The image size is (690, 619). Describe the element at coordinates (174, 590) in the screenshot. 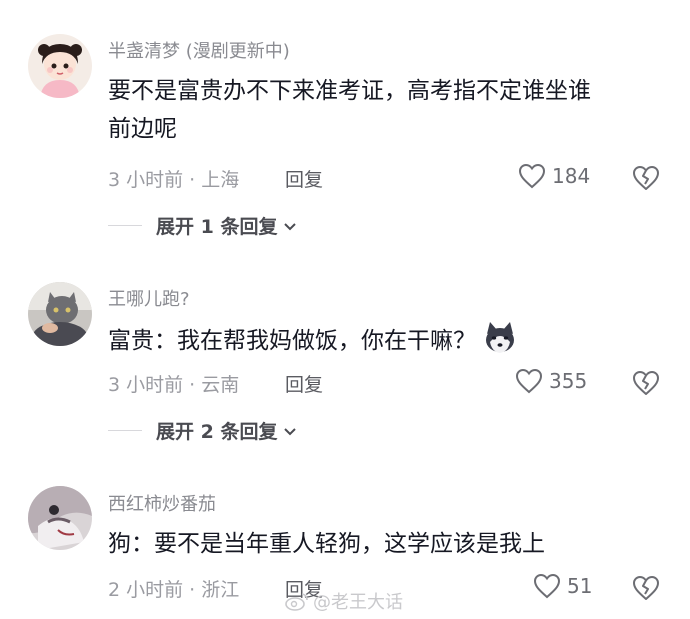

I see `comment-meta: 2 小时前 · 浙江` at that location.